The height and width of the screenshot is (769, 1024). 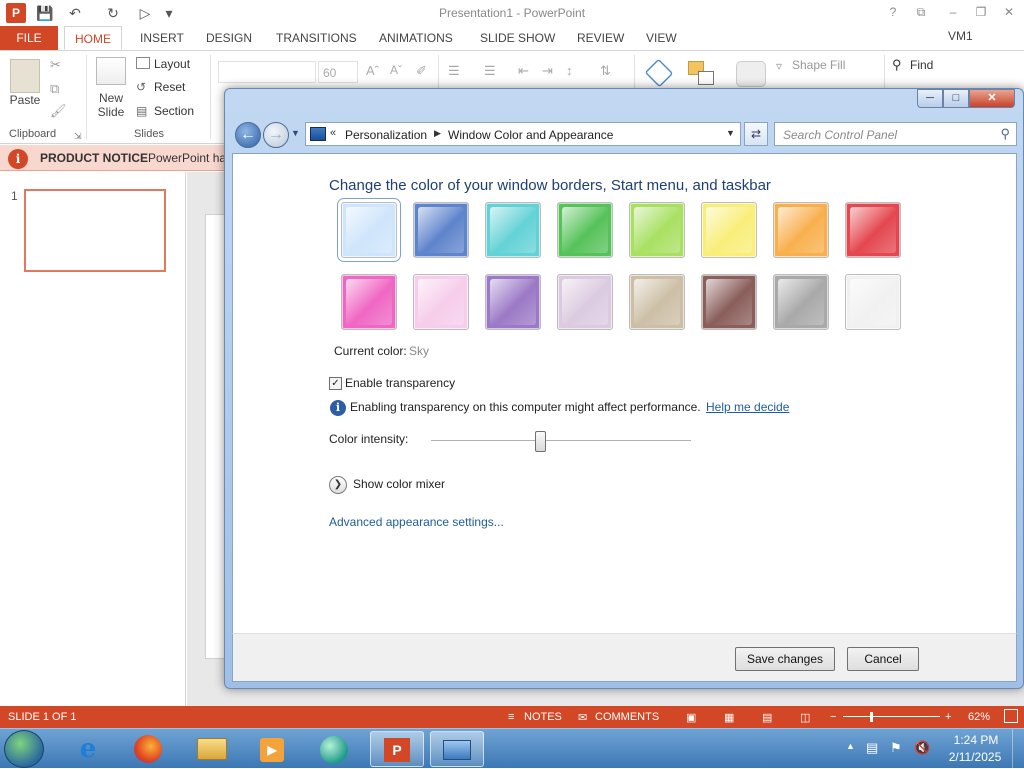 I want to click on firefox-icon, so click(x=148, y=749).